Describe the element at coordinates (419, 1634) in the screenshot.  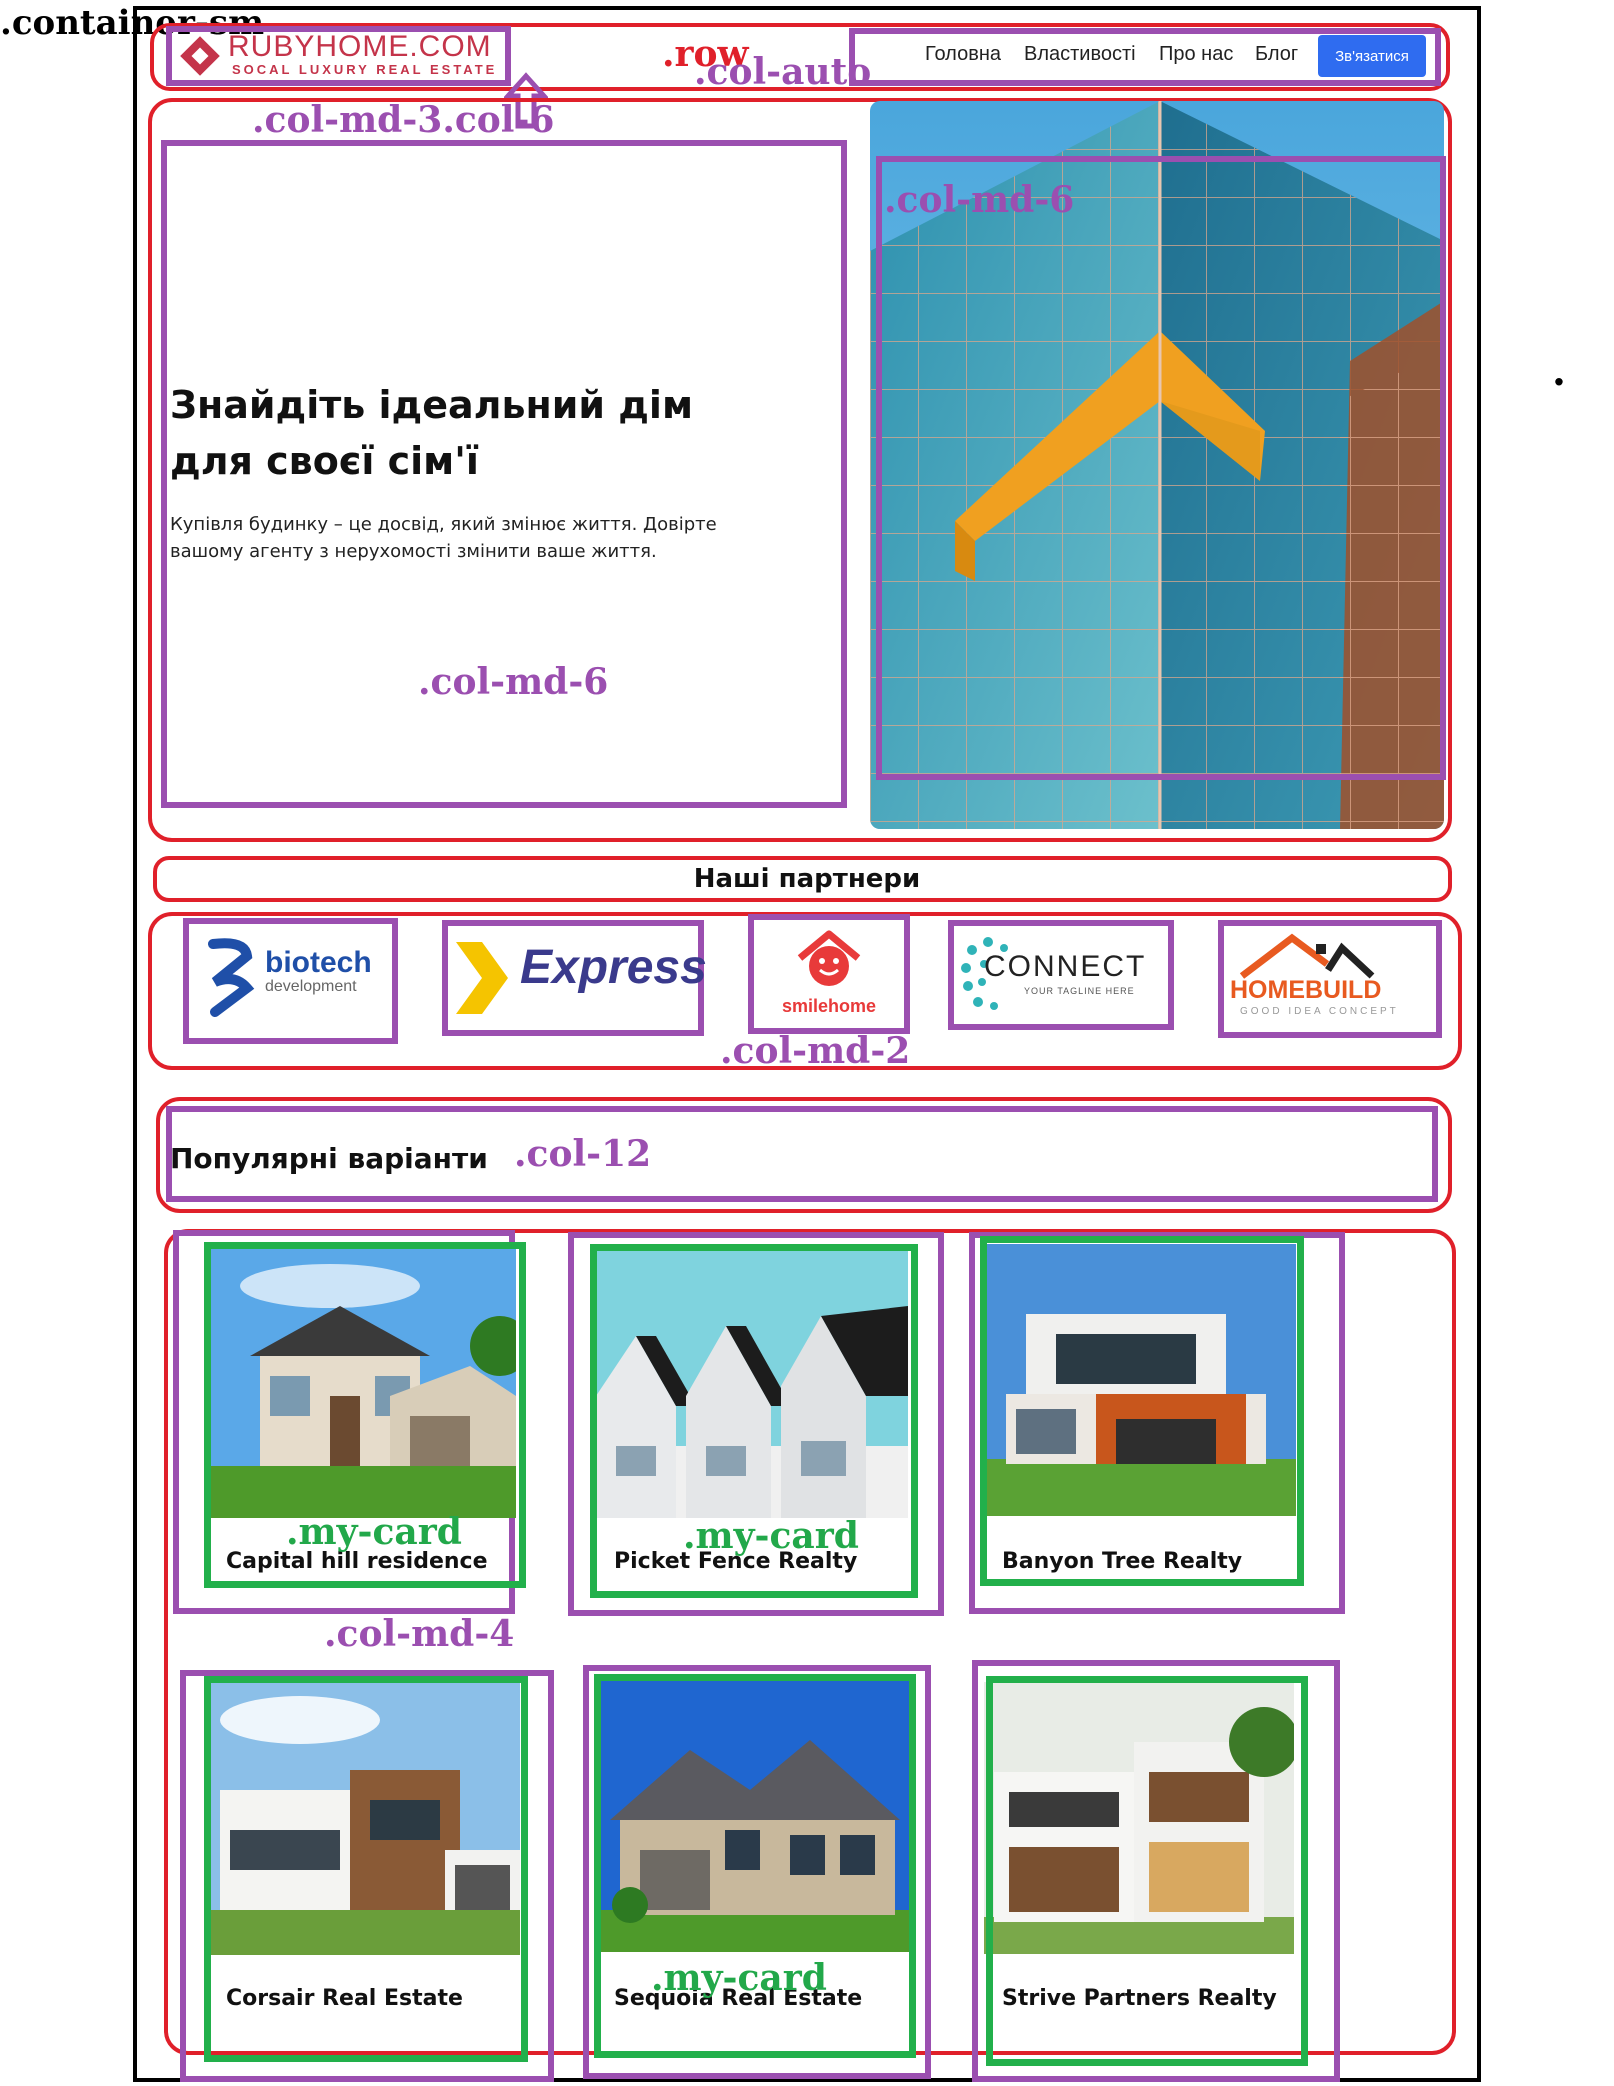
I see `col-md4-label: .col-md-4` at that location.